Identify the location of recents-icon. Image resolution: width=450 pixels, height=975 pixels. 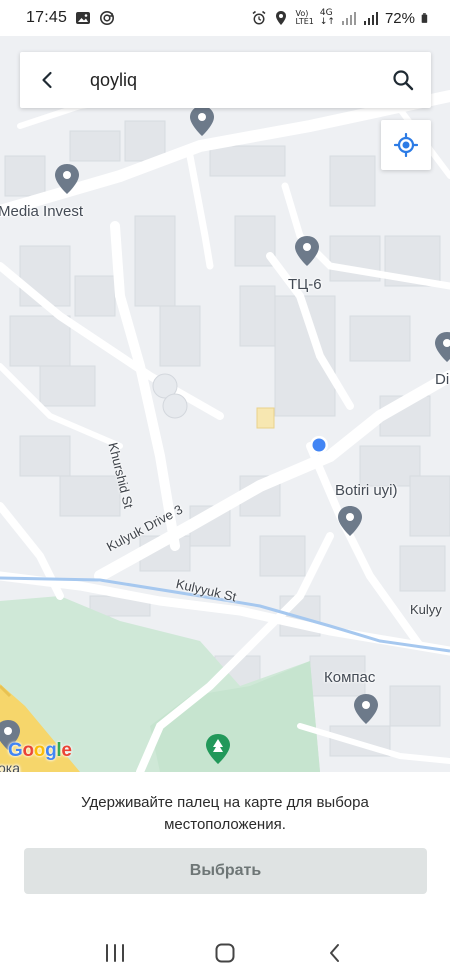
(115, 952).